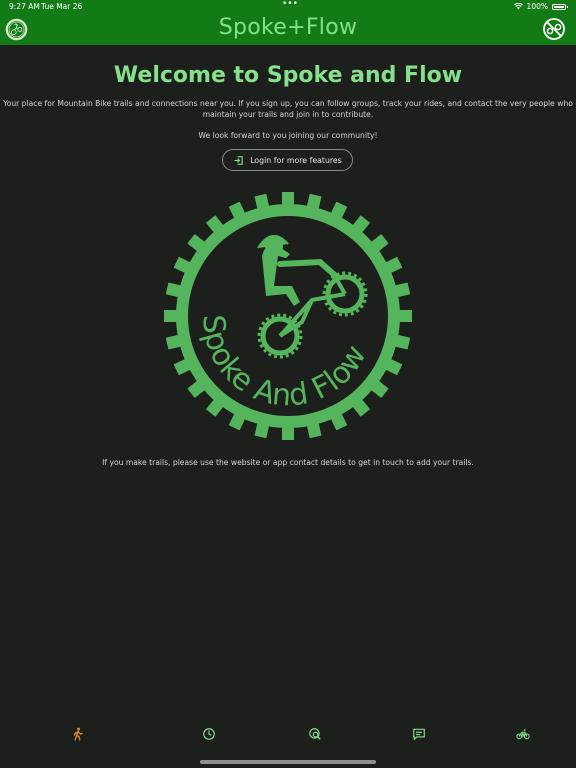  I want to click on app-header: Spoke+Flow, so click(288, 29).